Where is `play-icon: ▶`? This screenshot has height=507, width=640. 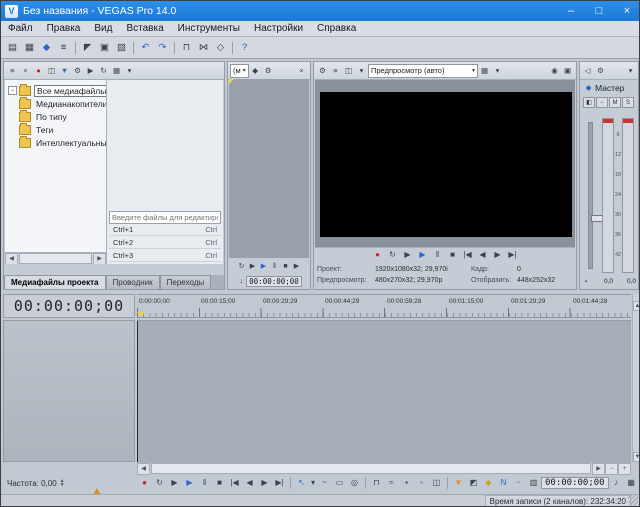
play-icon: ▶ is located at coordinates (422, 255).